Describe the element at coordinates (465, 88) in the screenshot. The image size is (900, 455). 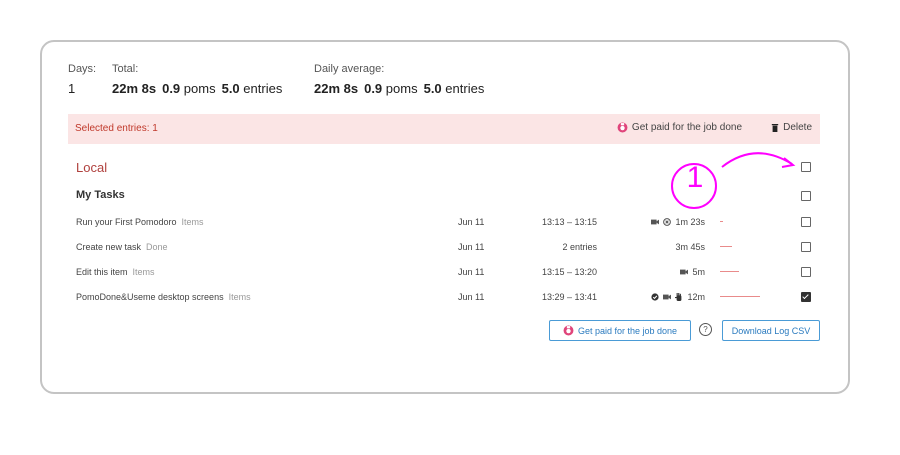
I see `daily-entries-unit: entries` at that location.